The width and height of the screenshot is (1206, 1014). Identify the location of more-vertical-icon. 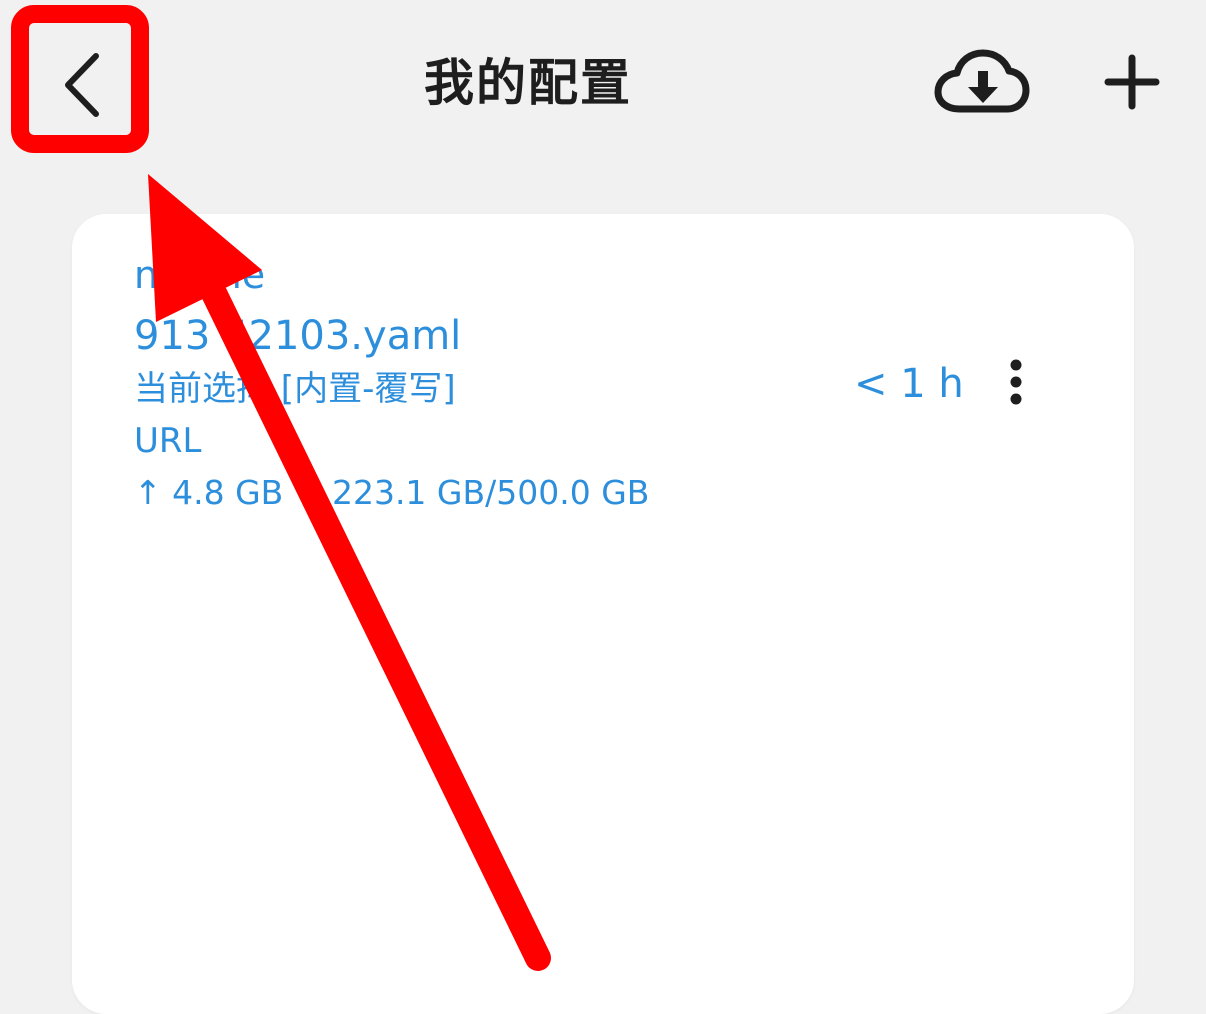
(1016, 382).